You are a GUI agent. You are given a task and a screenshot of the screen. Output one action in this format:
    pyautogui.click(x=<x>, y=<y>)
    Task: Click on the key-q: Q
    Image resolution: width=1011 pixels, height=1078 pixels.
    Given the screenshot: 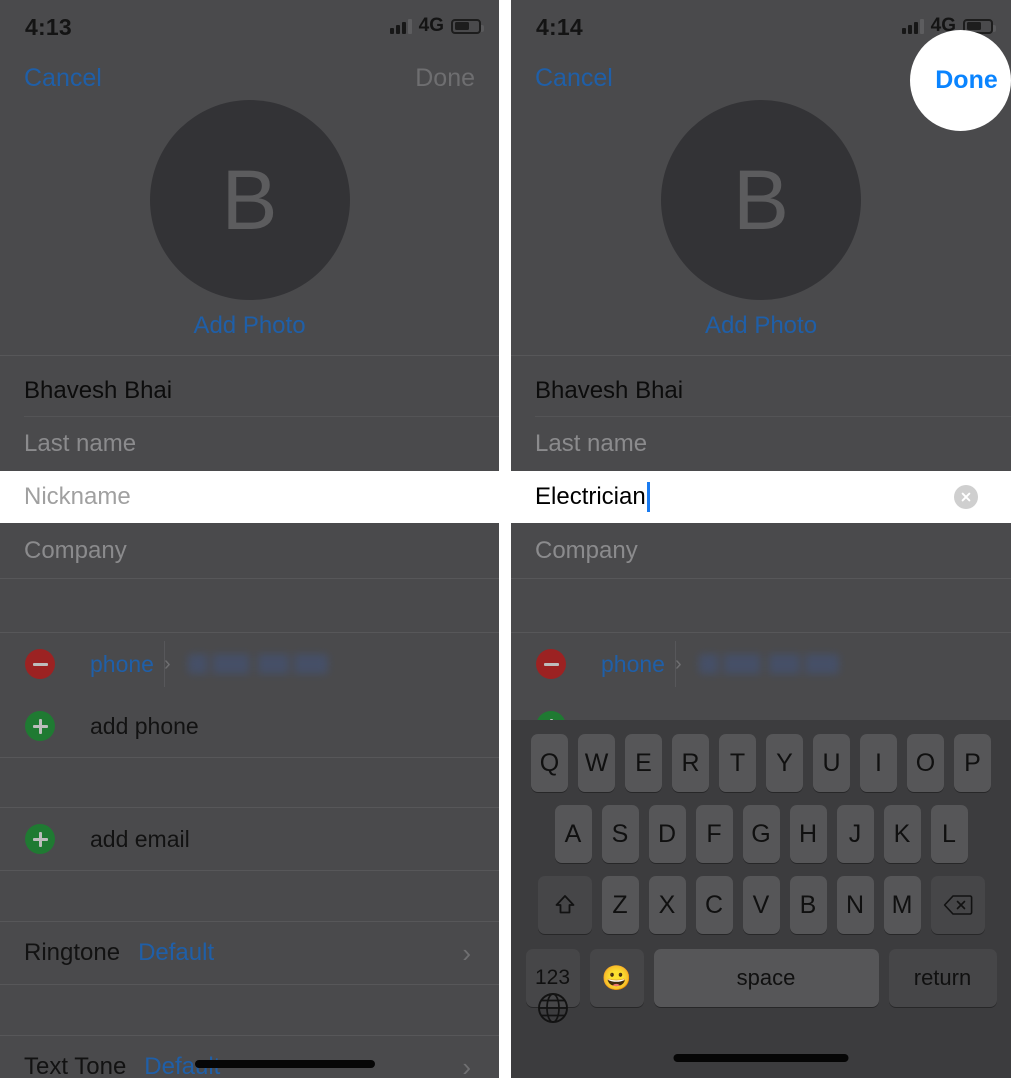 What is the action you would take?
    pyautogui.click(x=549, y=763)
    